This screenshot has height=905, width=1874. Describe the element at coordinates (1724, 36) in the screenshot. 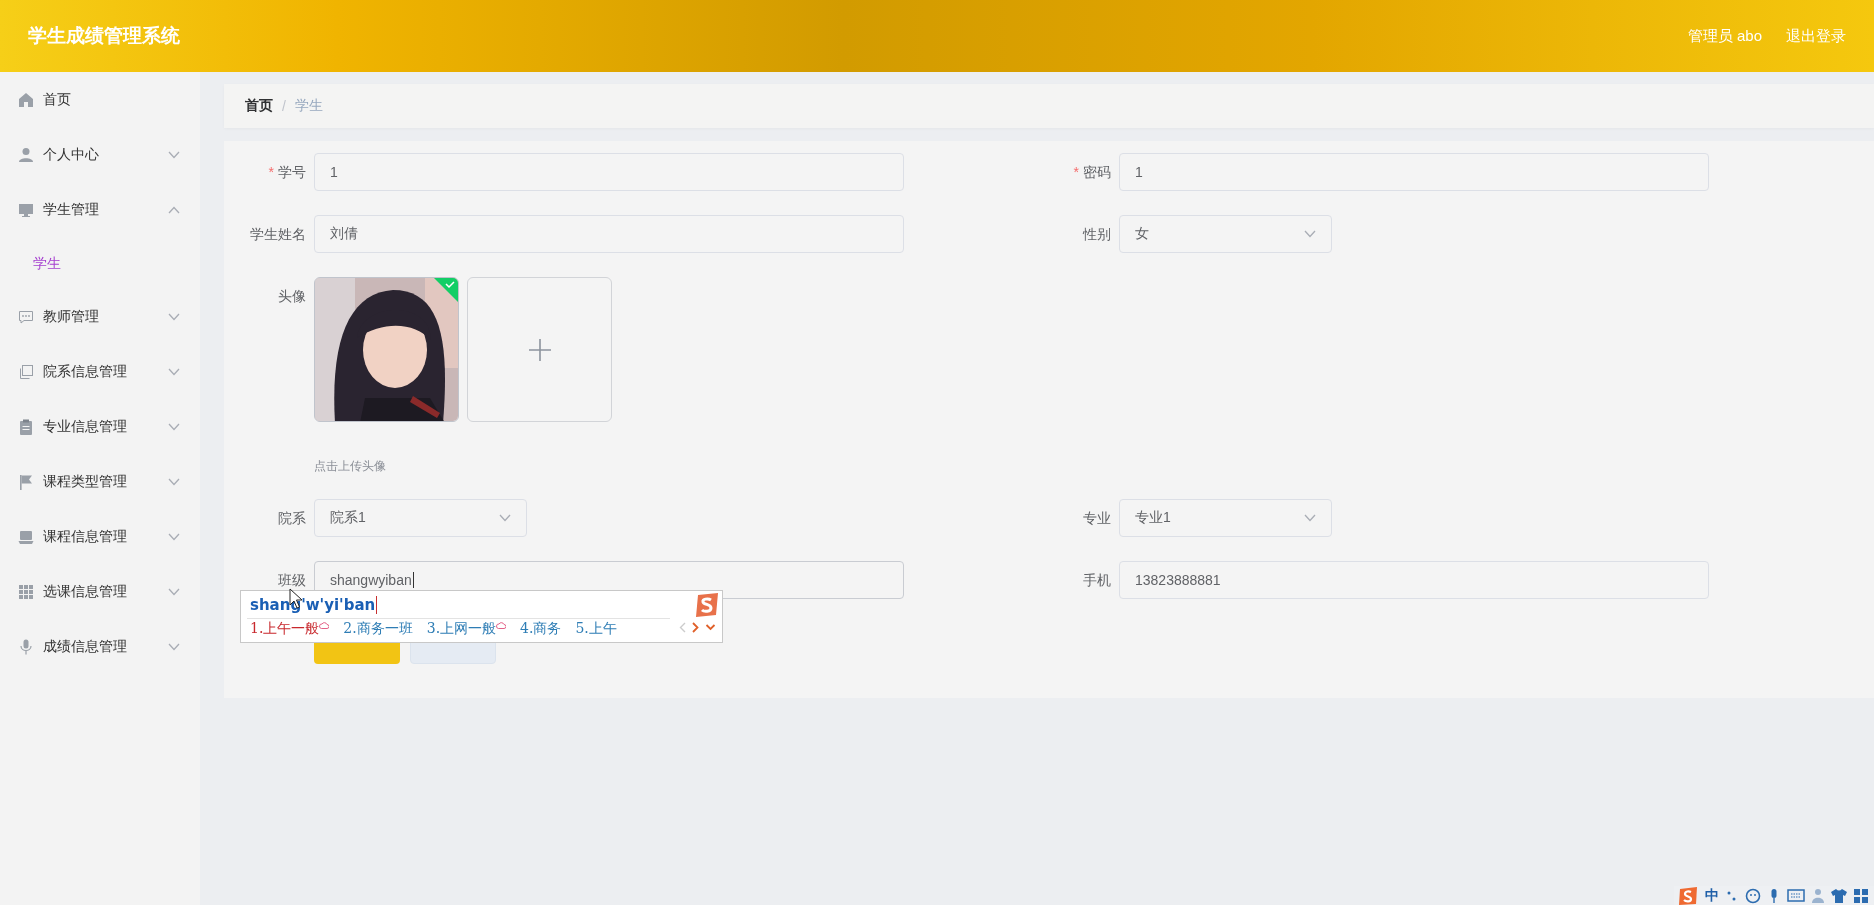

I see `user-label: 管理员 abo` at that location.